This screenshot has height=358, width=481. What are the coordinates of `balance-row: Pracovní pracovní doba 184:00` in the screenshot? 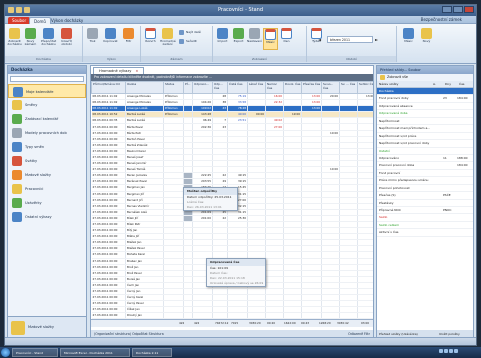 It's located at (425, 166).